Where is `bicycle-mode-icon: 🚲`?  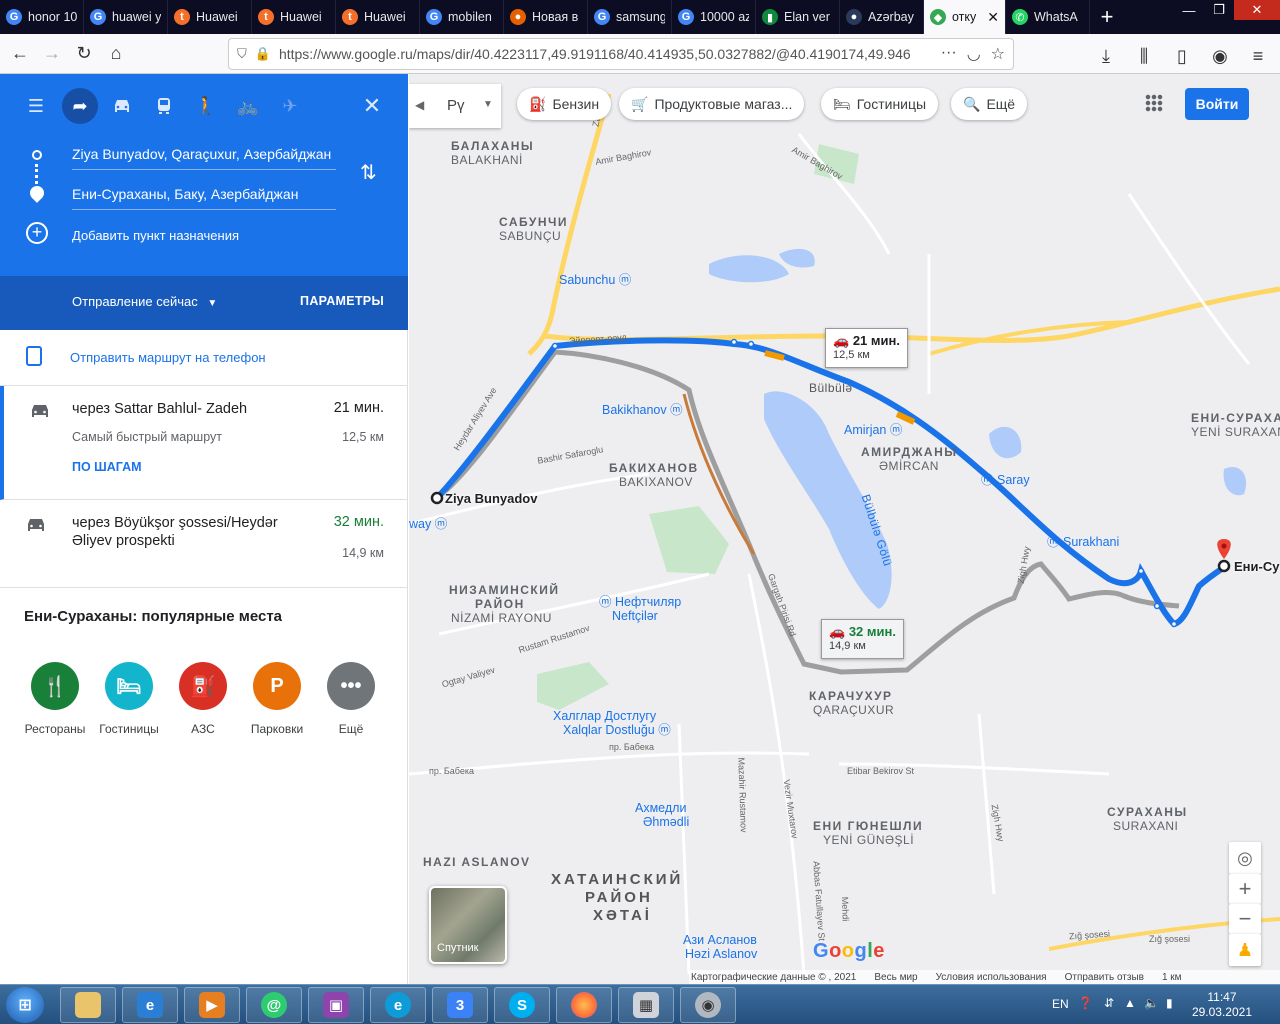 bicycle-mode-icon: 🚲 is located at coordinates (248, 106).